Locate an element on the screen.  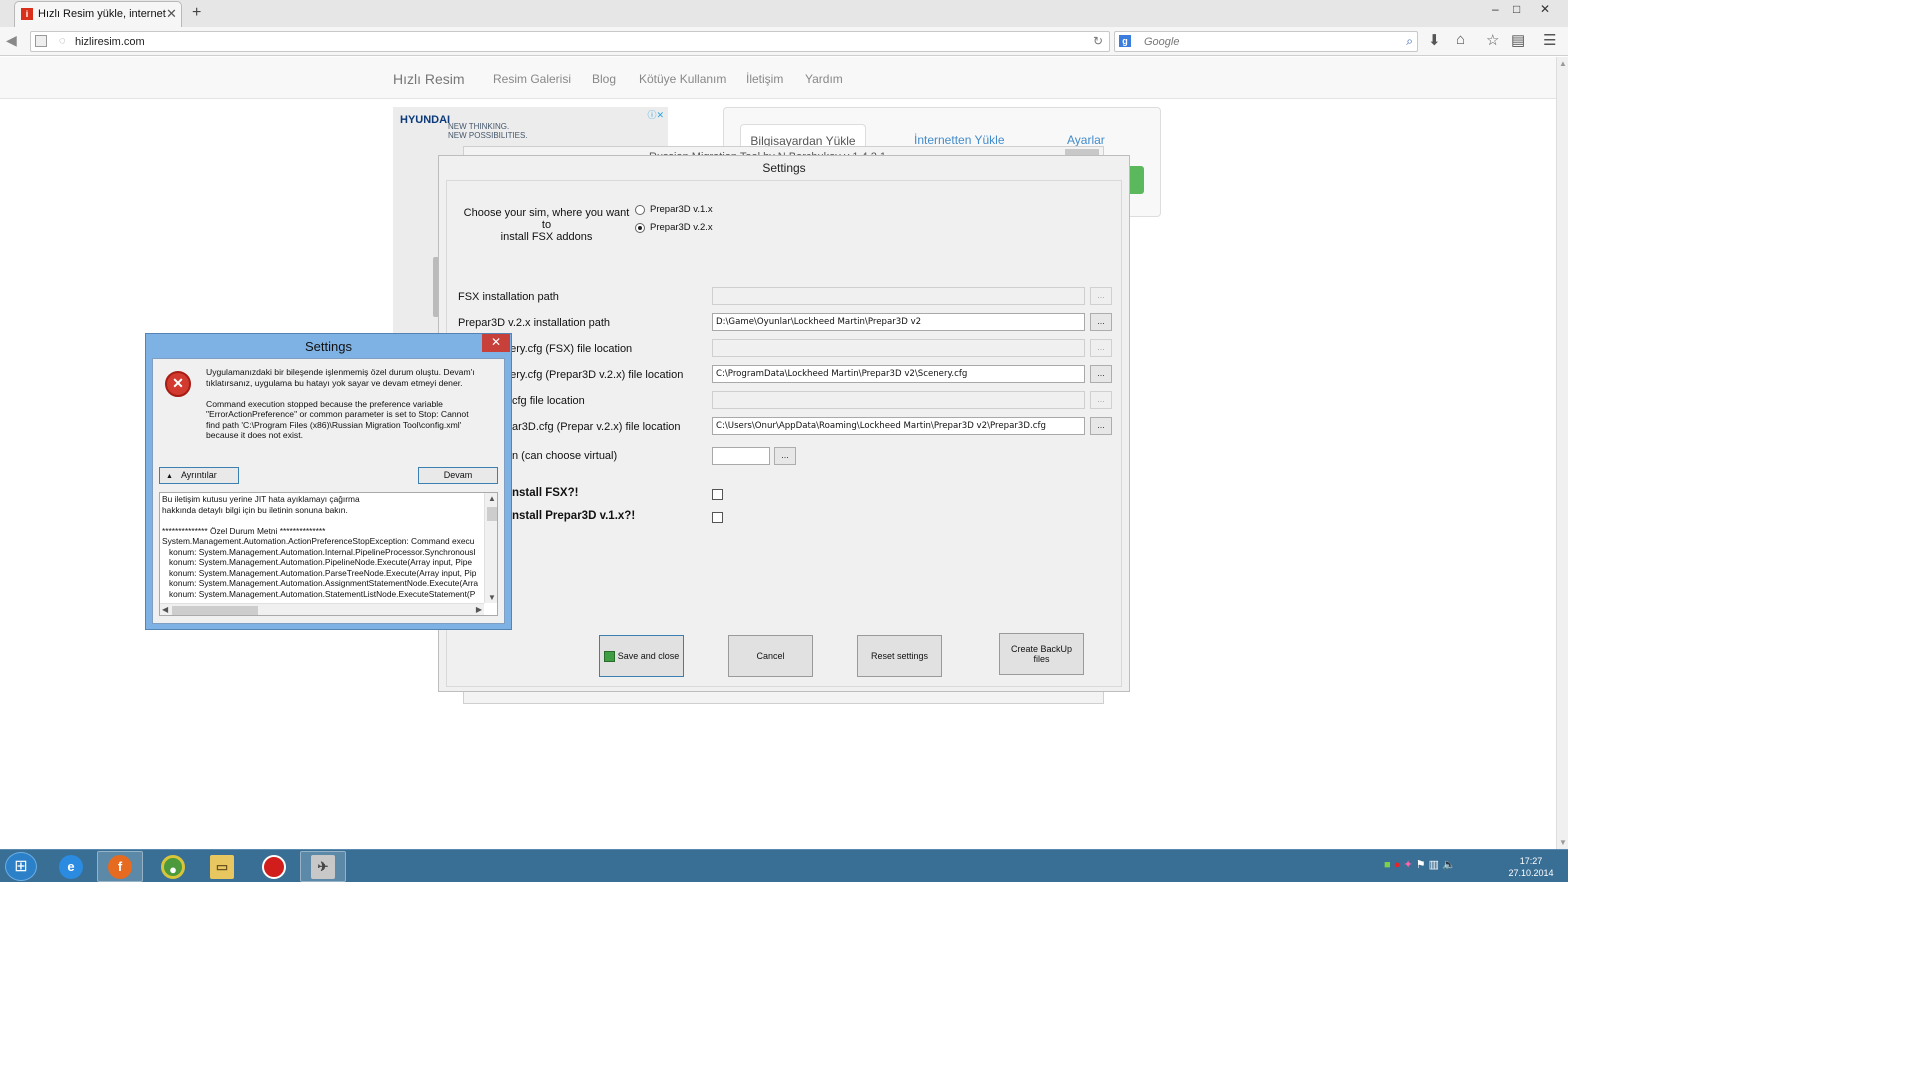
ad-info-icon: ⓘ✕ is located at coordinates (655, 114).